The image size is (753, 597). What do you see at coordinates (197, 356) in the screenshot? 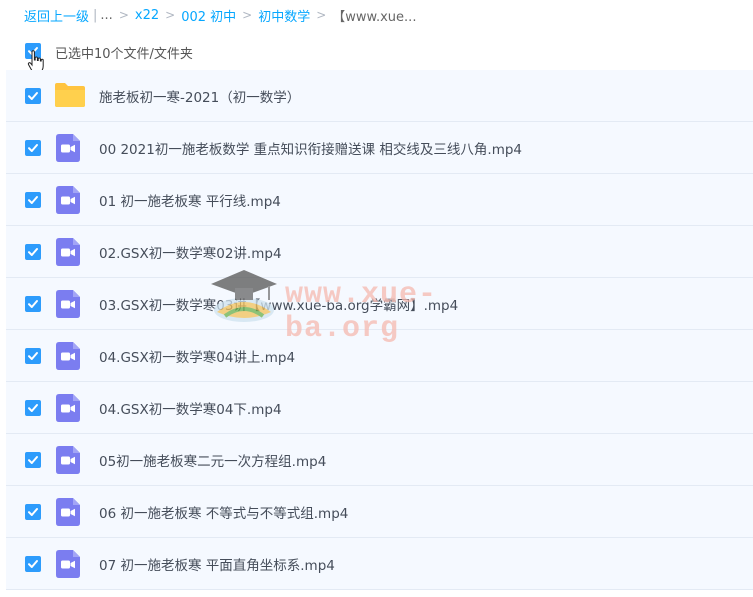
I see `file-name: 04.GSX初一数学寒04讲上.mp4` at bounding box center [197, 356].